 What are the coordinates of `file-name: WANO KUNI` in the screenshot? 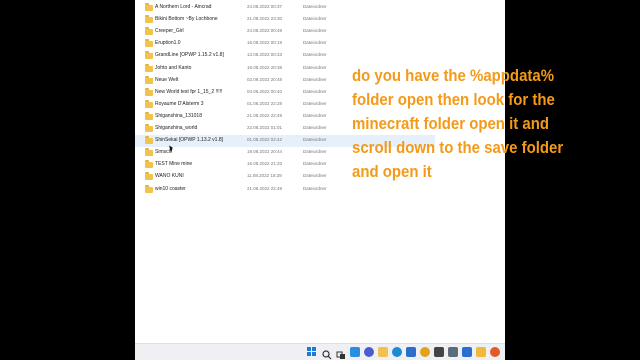 It's located at (169, 176).